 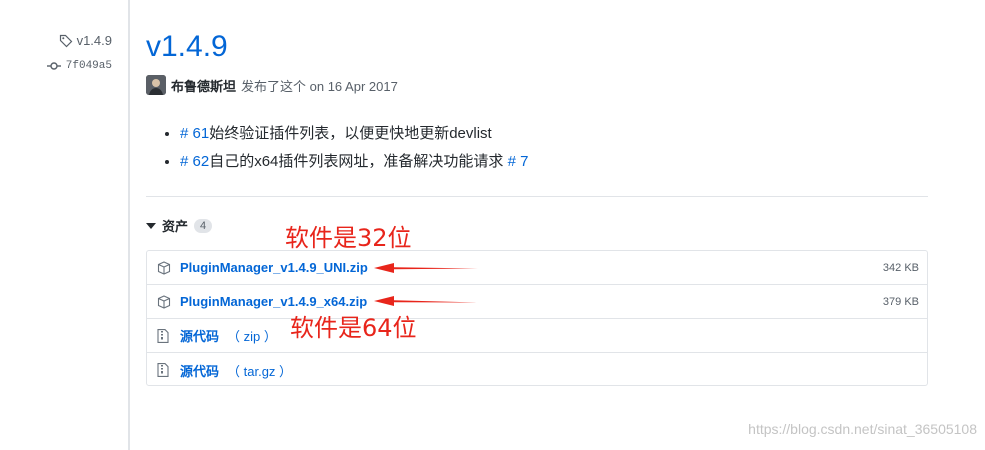 What do you see at coordinates (273, 301) in the screenshot?
I see `asset-download-link: PluginManager_v1.4.9_x64.zip` at bounding box center [273, 301].